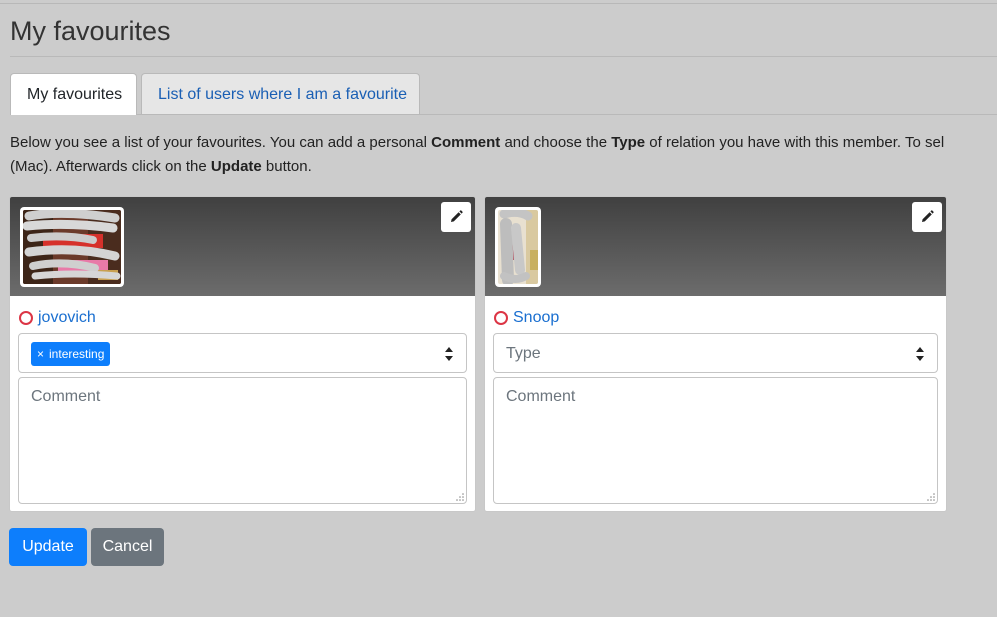  I want to click on type-select: Type, so click(715, 353).